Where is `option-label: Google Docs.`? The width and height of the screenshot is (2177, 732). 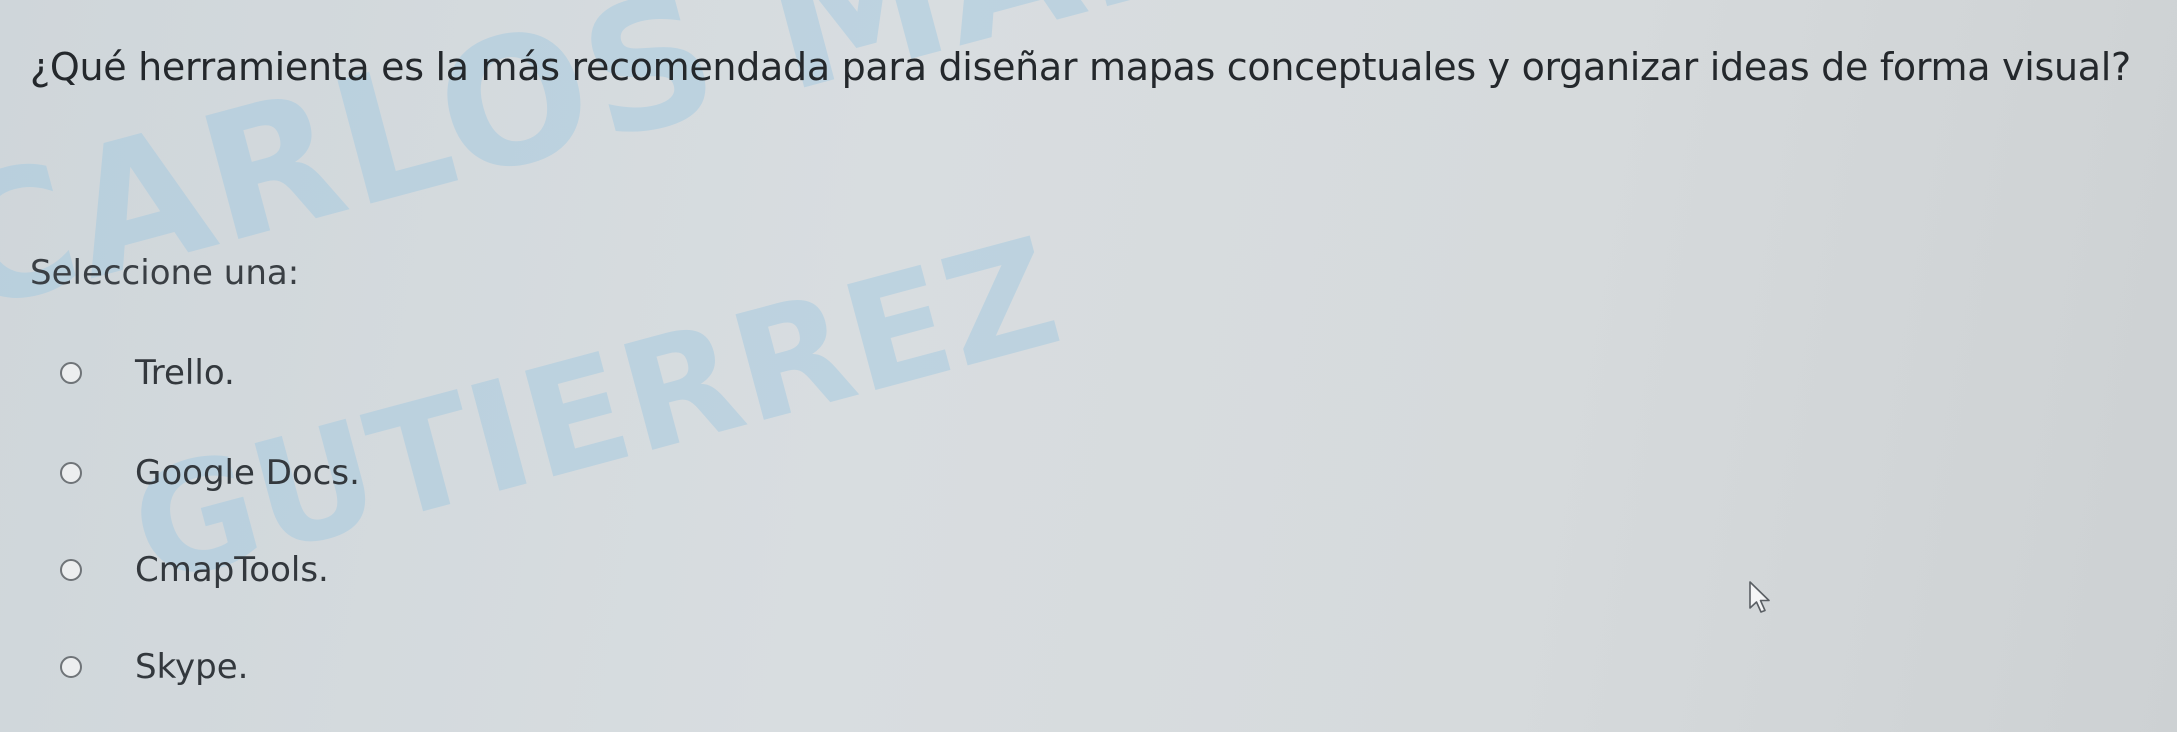
option-label: Google Docs. is located at coordinates (247, 473).